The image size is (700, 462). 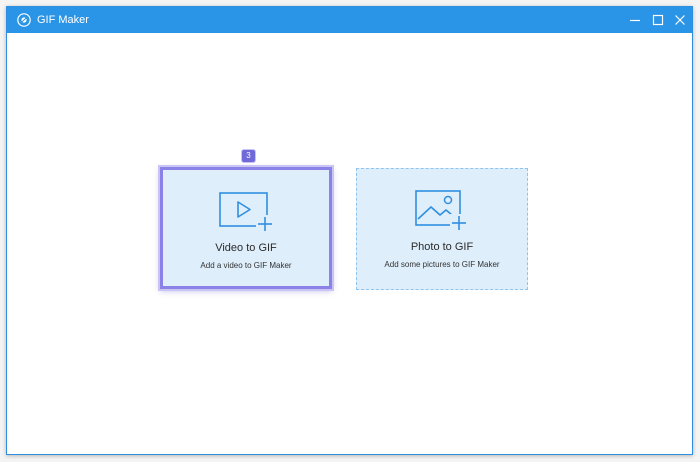 I want to click on maximize-icon, so click(x=658, y=20).